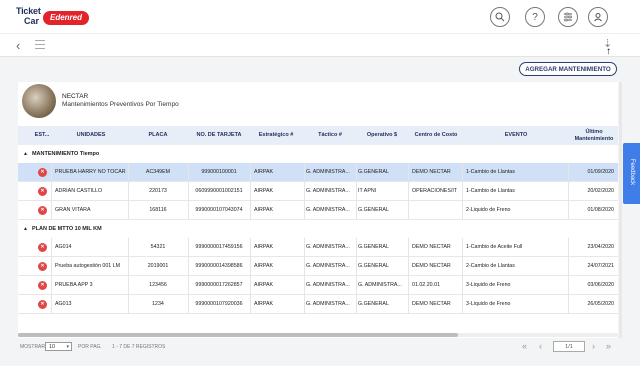 Image resolution: width=640 pixels, height=366 pixels. Describe the element at coordinates (318, 229) in the screenshot. I see `group-header: ▲ PLAN DE MTTO 10 MIL KM` at that location.